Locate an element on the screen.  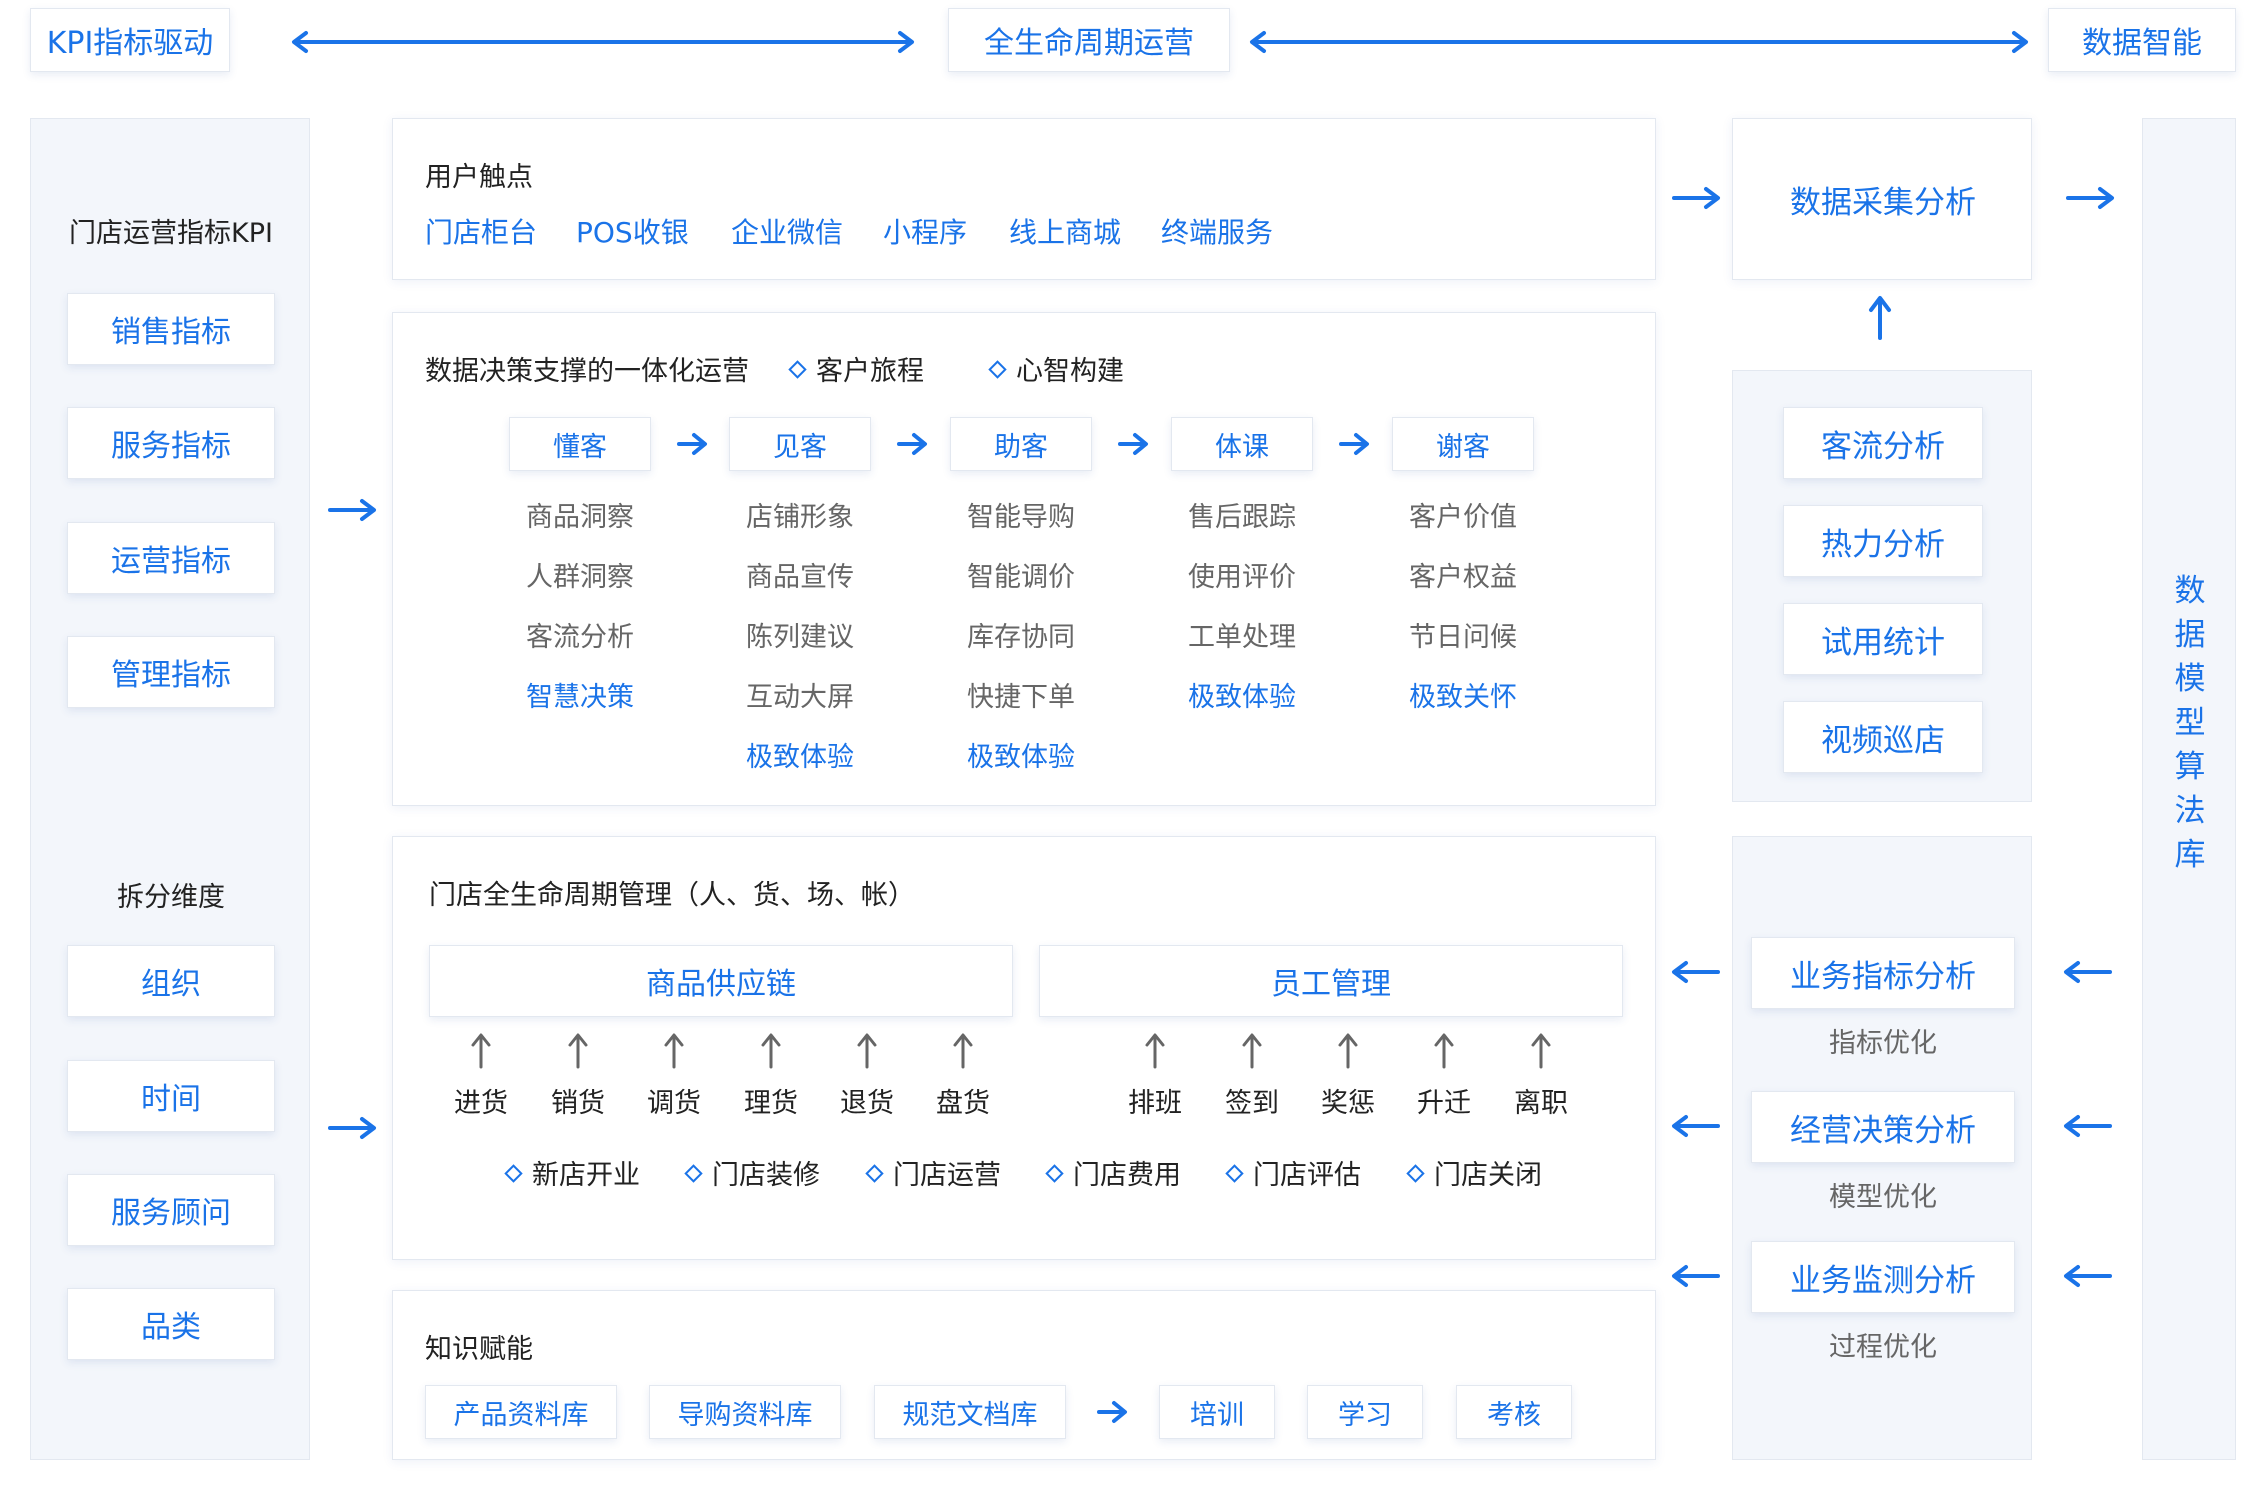
biz-kpi-sub: 指标优化 is located at coordinates (1883, 1043).